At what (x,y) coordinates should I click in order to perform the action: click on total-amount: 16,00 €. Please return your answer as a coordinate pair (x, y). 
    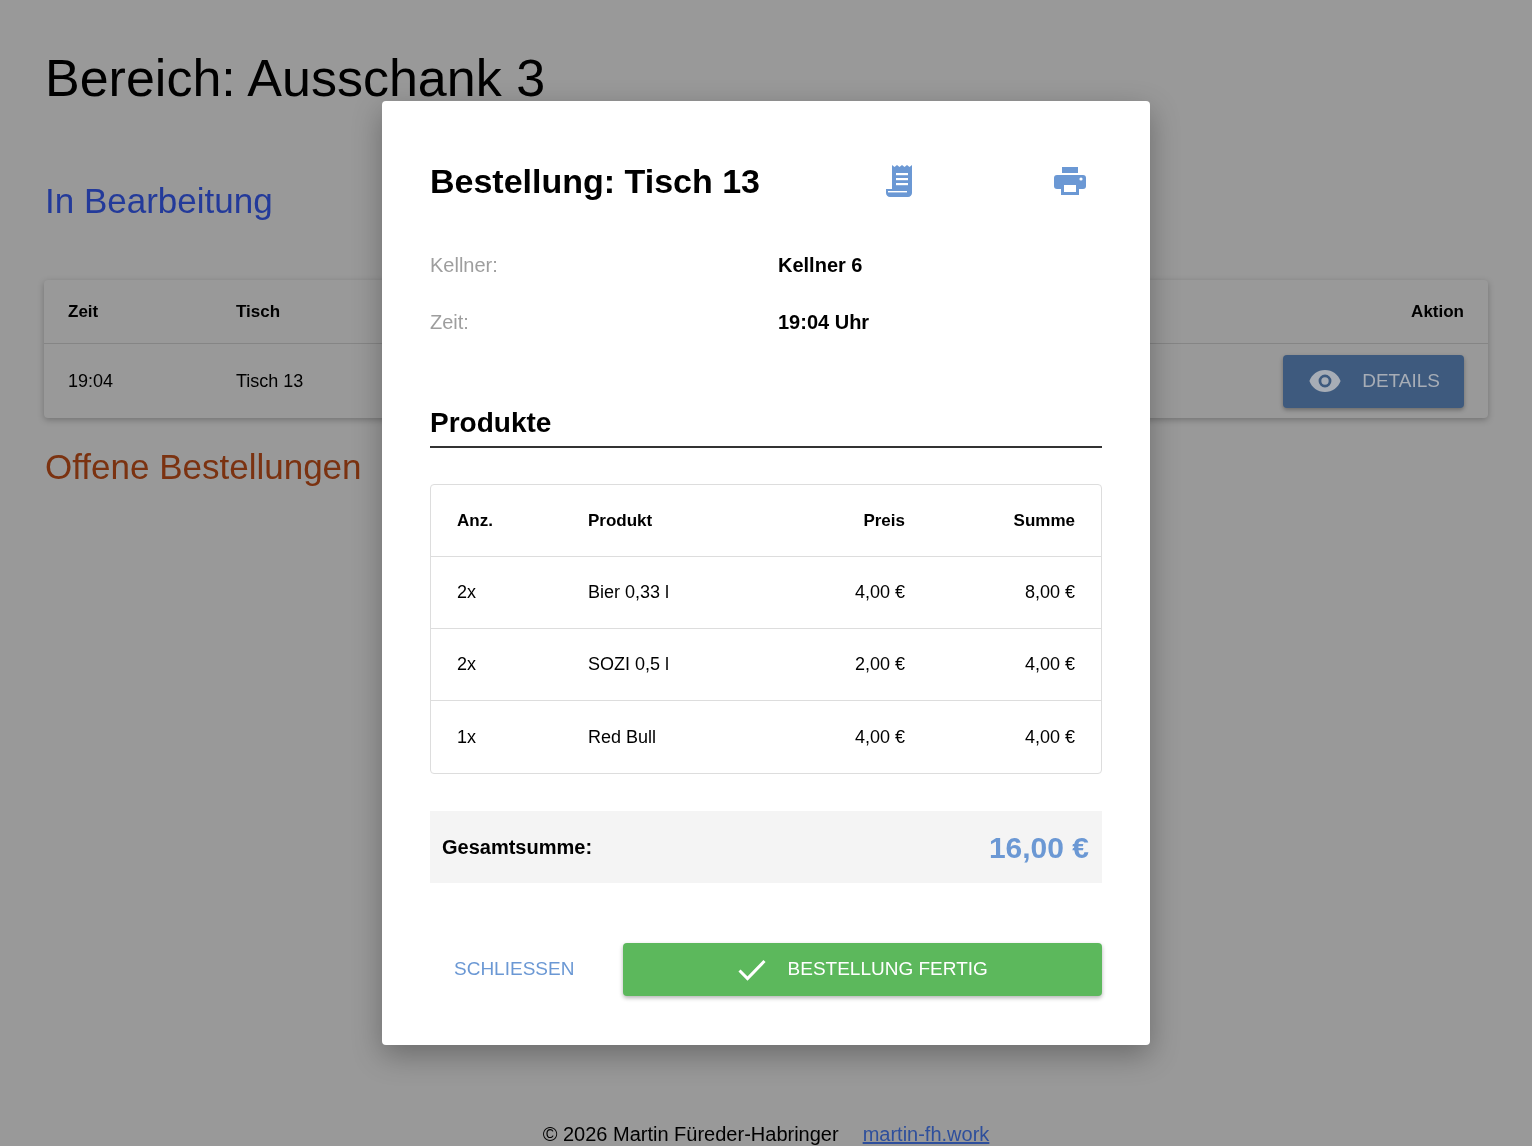
    Looking at the image, I should click on (1038, 847).